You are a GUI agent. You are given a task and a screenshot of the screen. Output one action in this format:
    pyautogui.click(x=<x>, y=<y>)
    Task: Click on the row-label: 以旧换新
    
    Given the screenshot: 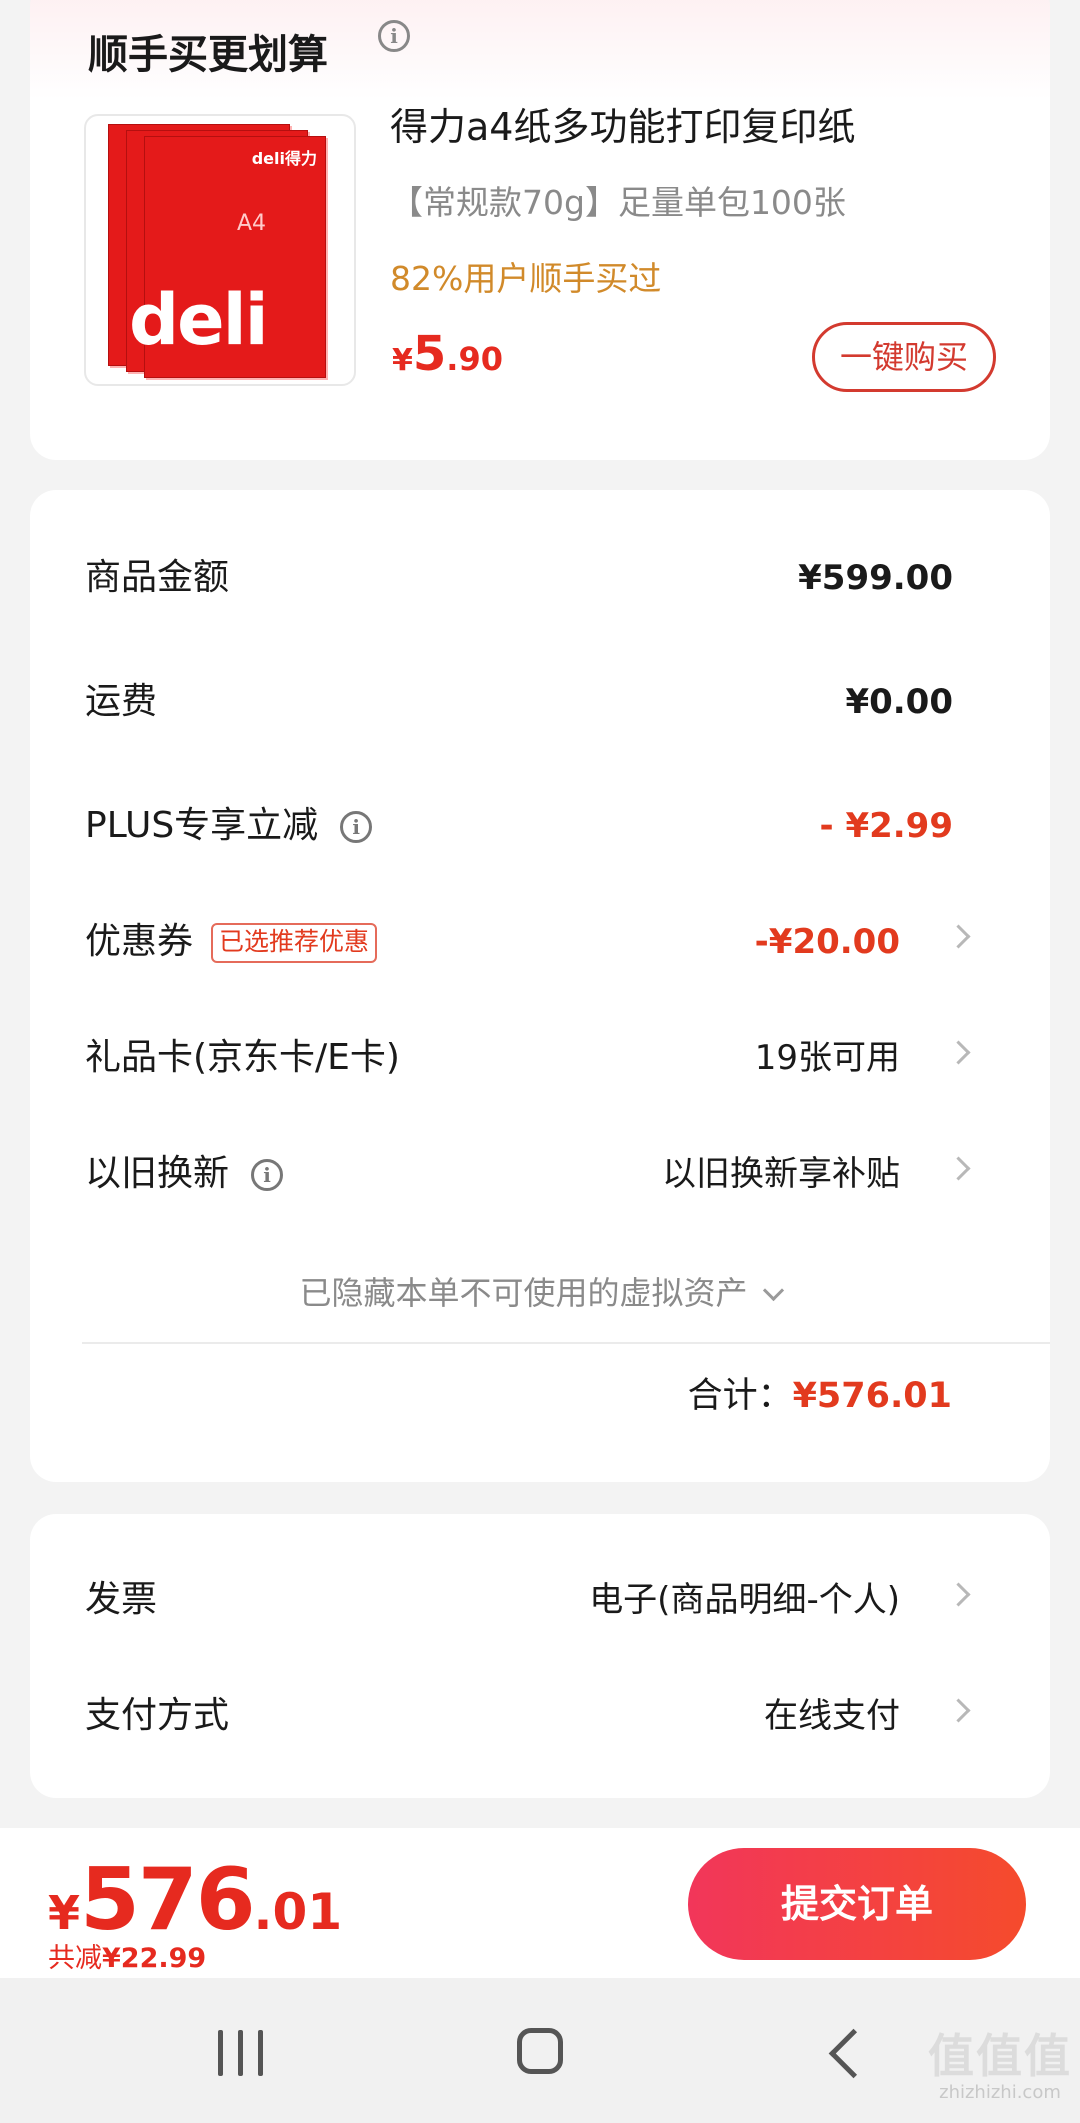 What is the action you would take?
    pyautogui.click(x=157, y=1173)
    